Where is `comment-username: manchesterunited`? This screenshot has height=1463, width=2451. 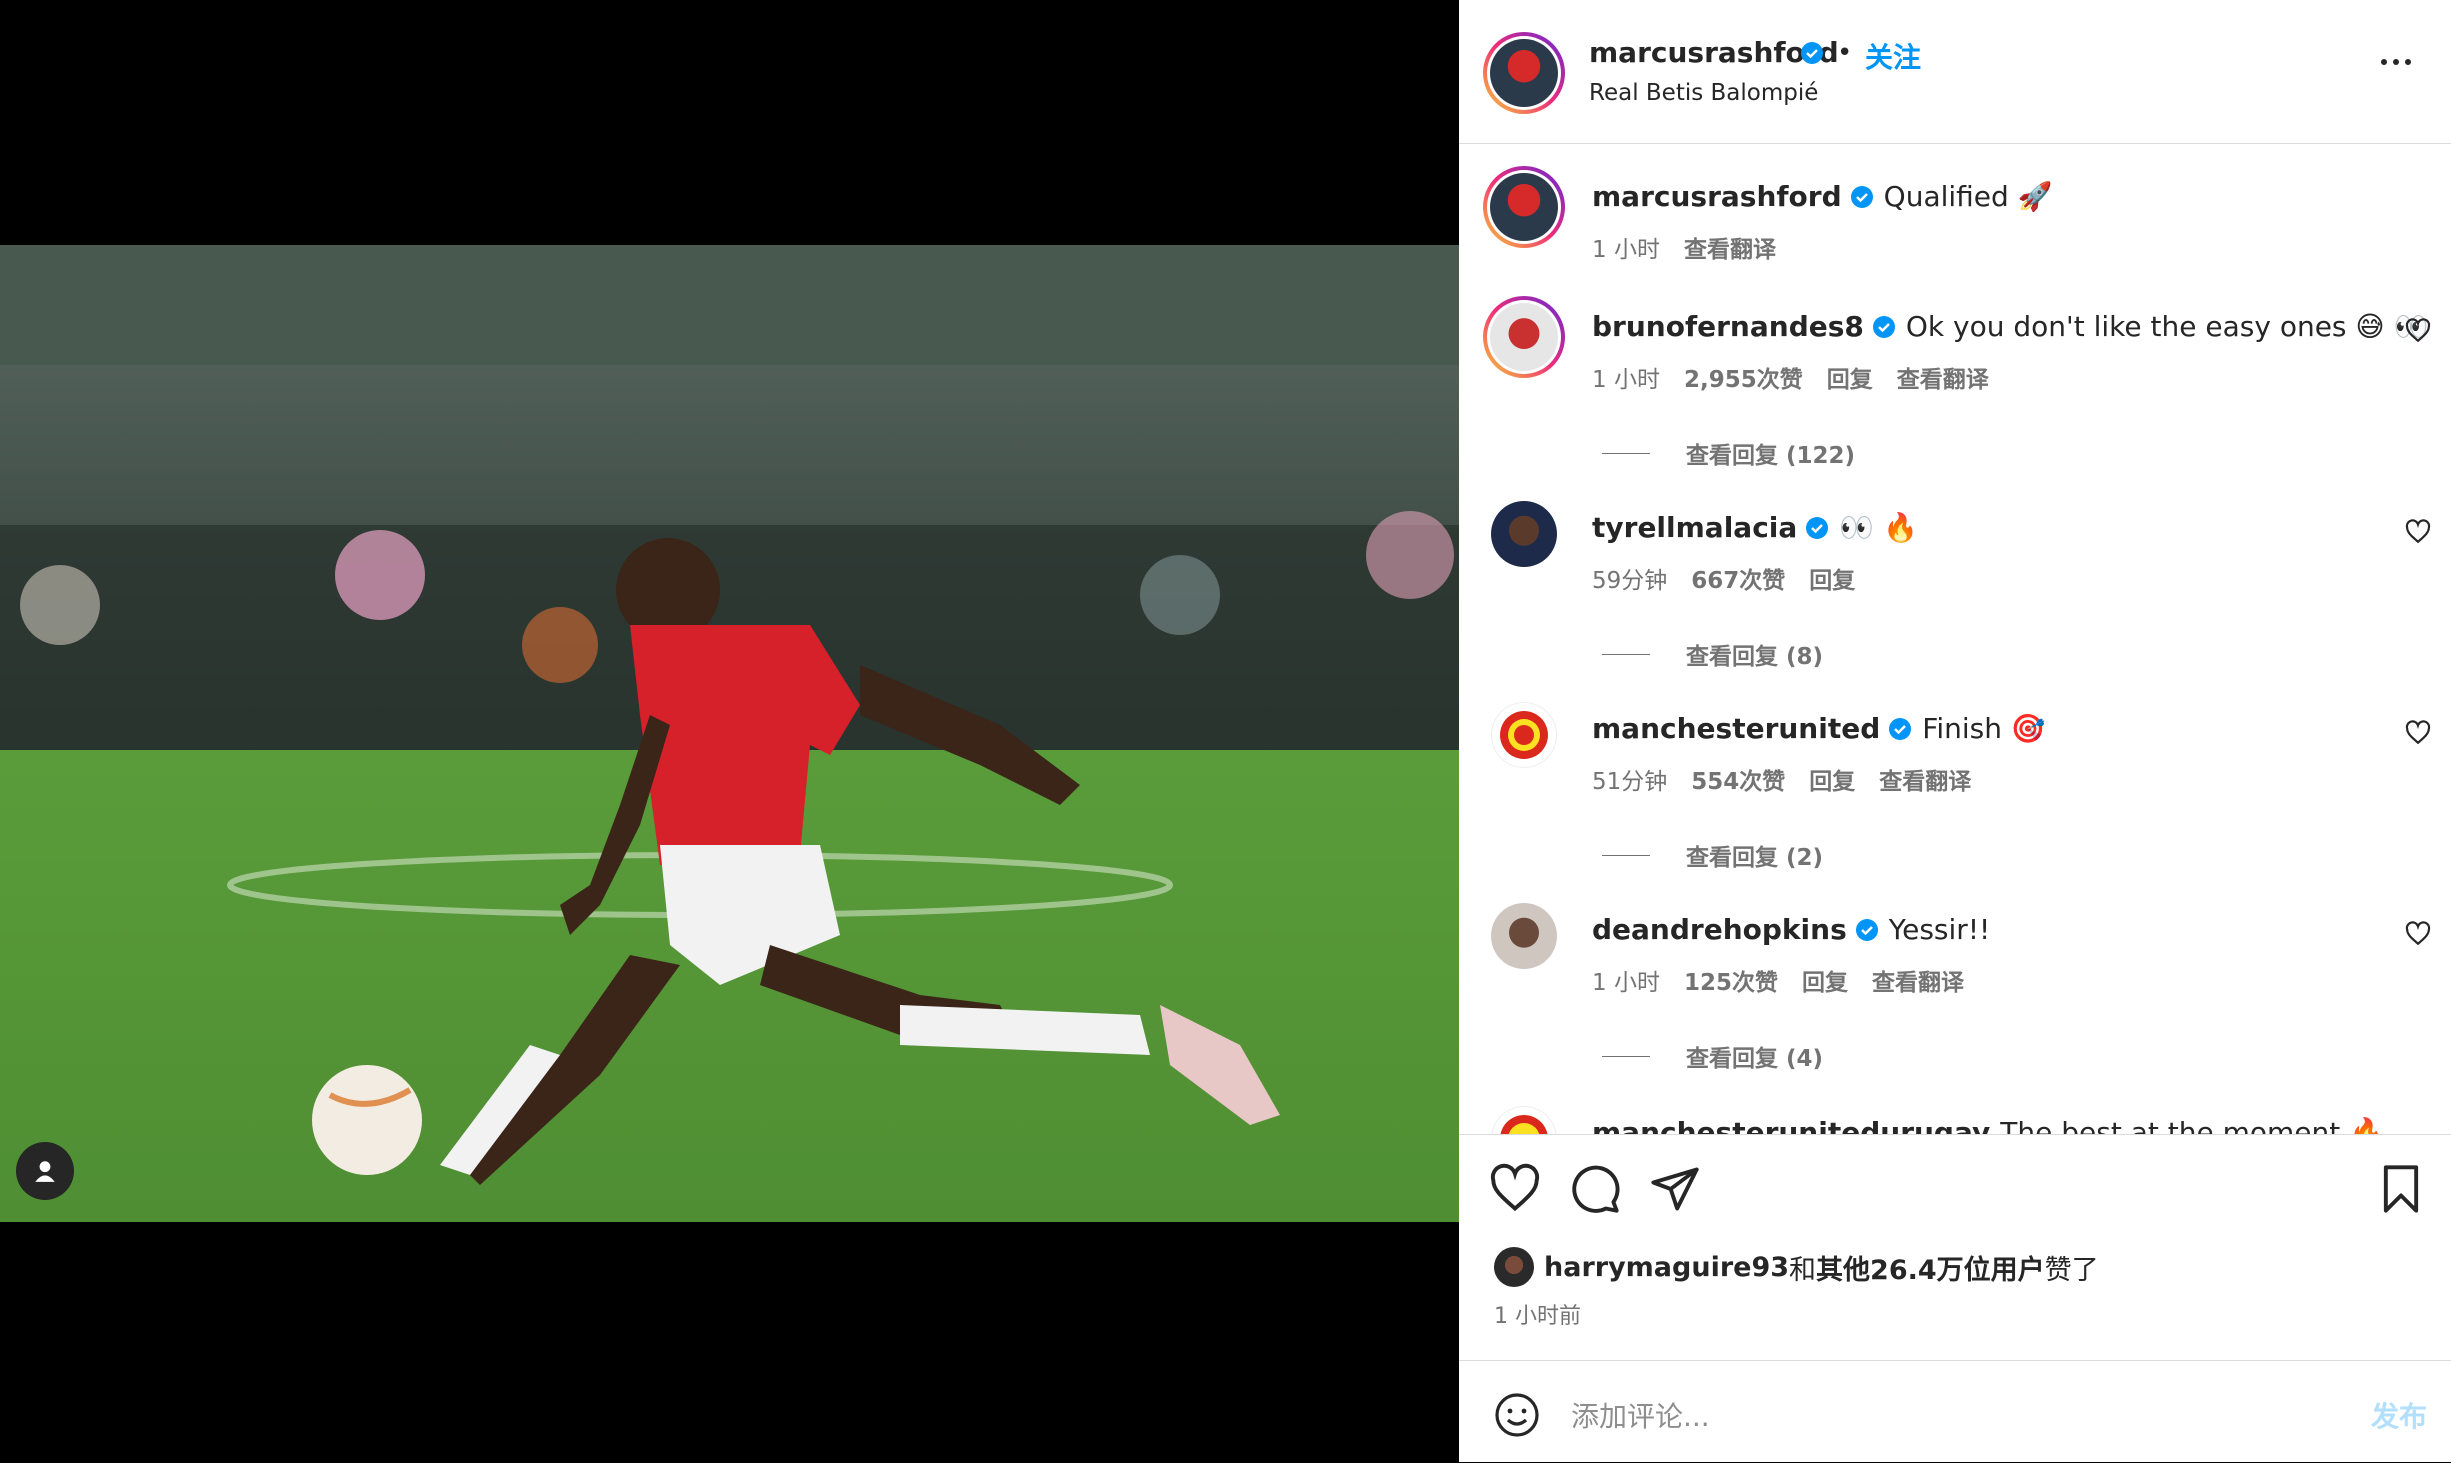
comment-username: manchesterunited is located at coordinates (1736, 728).